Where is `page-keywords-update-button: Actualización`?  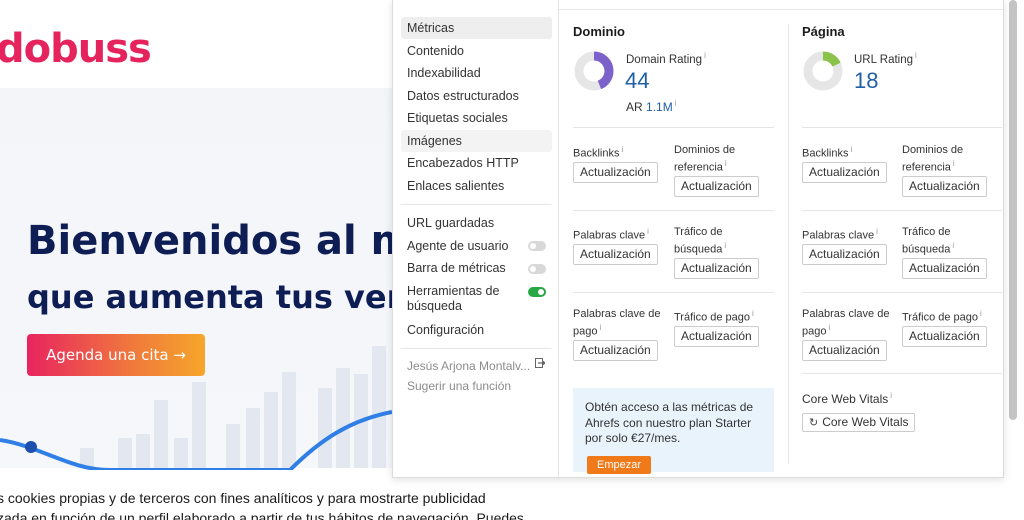
page-keywords-update-button: Actualización is located at coordinates (844, 254).